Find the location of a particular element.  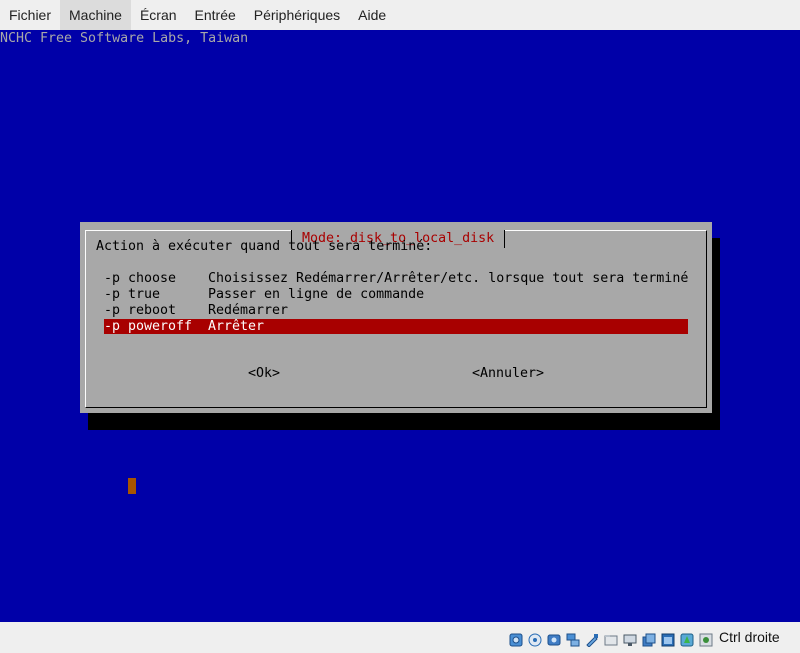

option-description: Arrêter is located at coordinates (236, 326).